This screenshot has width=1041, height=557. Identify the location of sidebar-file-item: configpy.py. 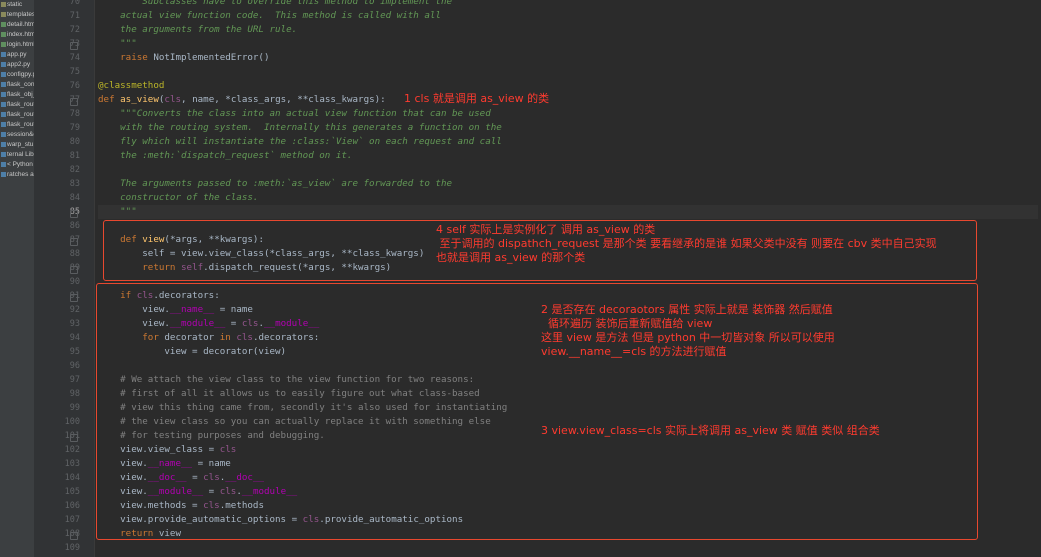
(17, 75).